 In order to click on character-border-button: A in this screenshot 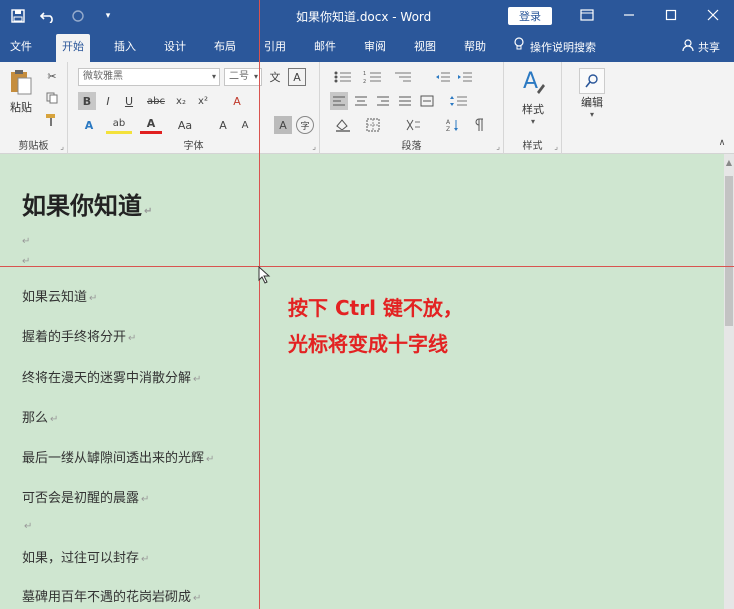, I will do `click(297, 77)`.